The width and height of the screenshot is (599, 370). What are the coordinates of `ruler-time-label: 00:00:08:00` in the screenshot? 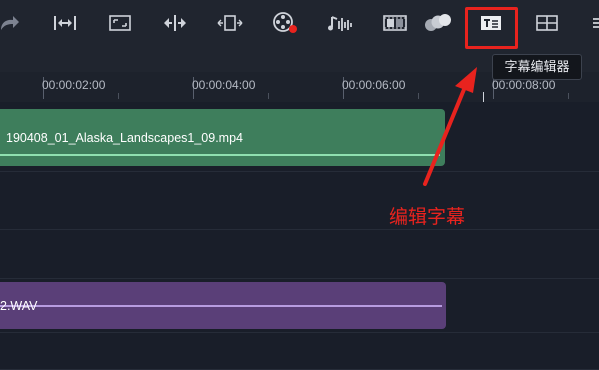 It's located at (524, 85).